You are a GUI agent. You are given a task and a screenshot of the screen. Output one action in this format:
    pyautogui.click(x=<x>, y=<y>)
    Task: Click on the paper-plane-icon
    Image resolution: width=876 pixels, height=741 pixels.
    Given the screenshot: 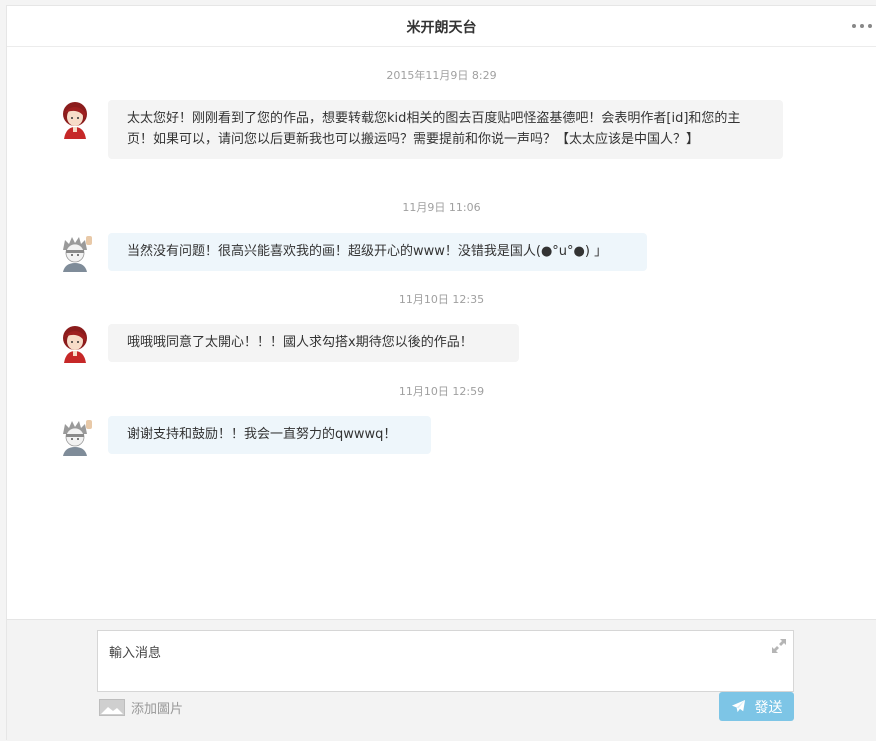 What is the action you would take?
    pyautogui.click(x=738, y=706)
    